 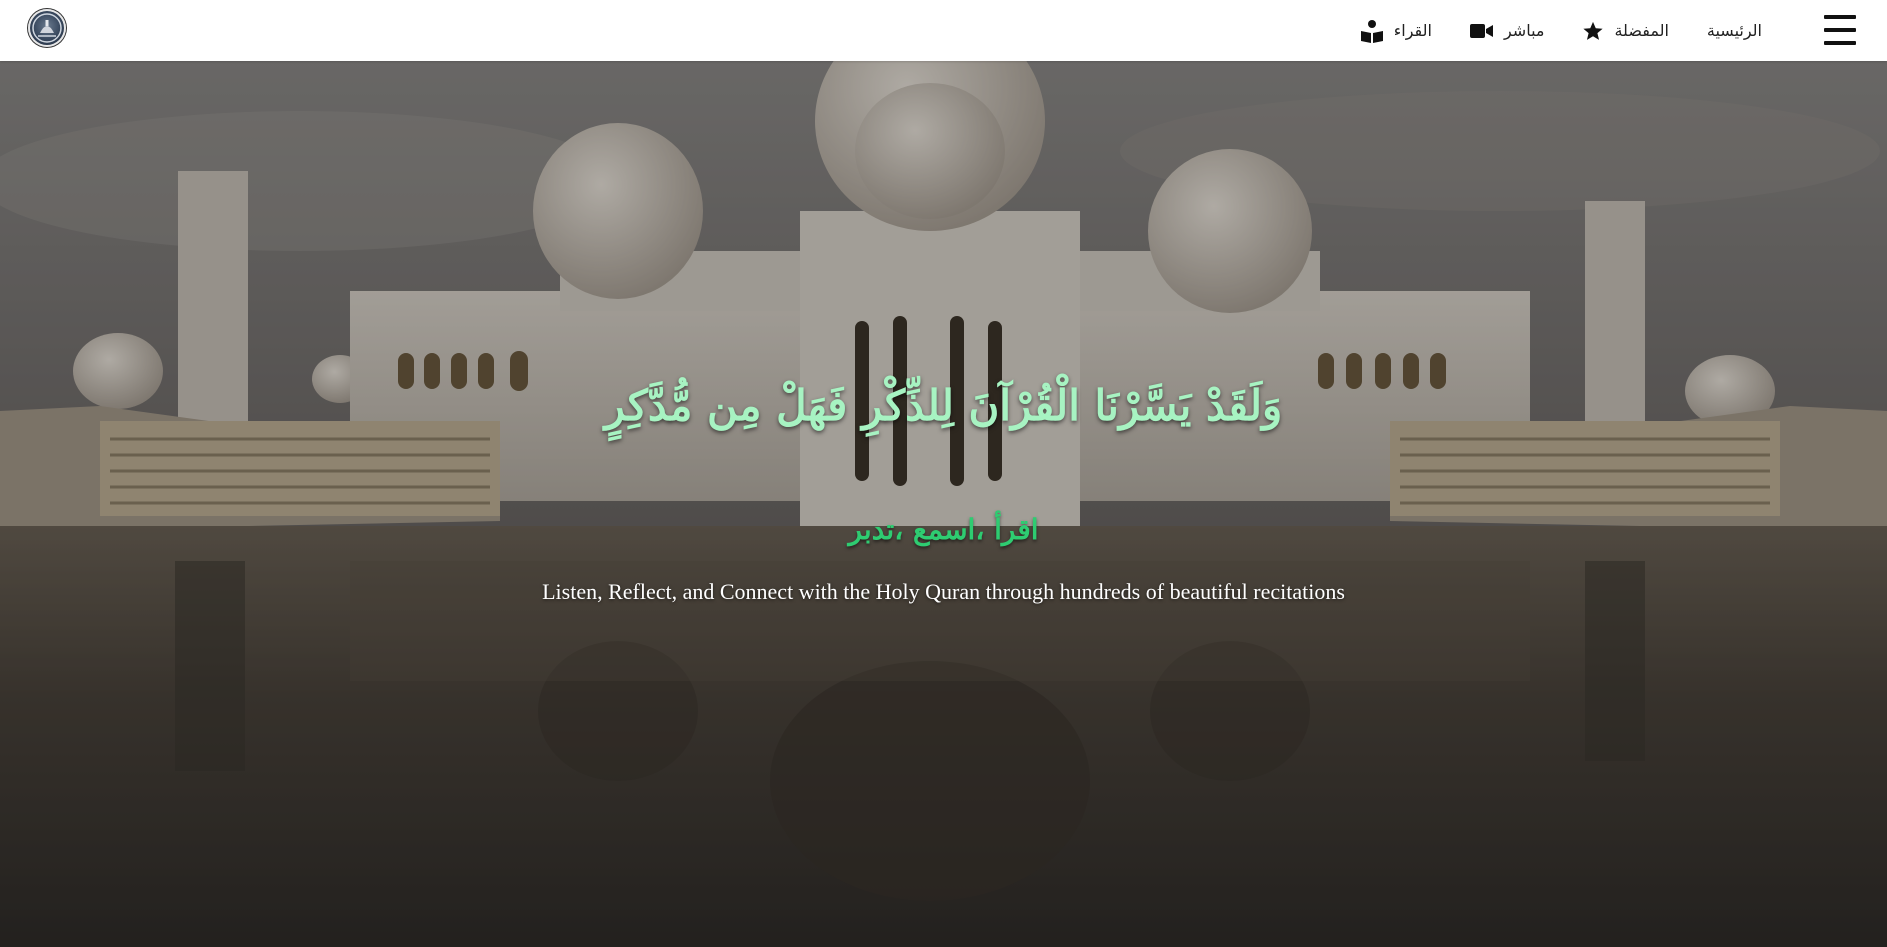 What do you see at coordinates (1412, 30) in the screenshot?
I see `nav-item-reciters-label: القراء` at bounding box center [1412, 30].